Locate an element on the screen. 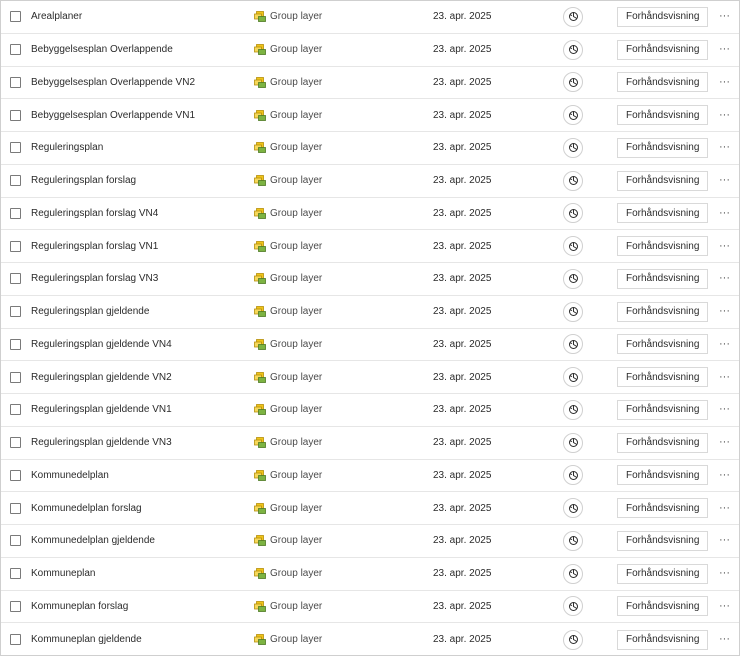  item-title: Reguleringsplan is located at coordinates (67, 147).